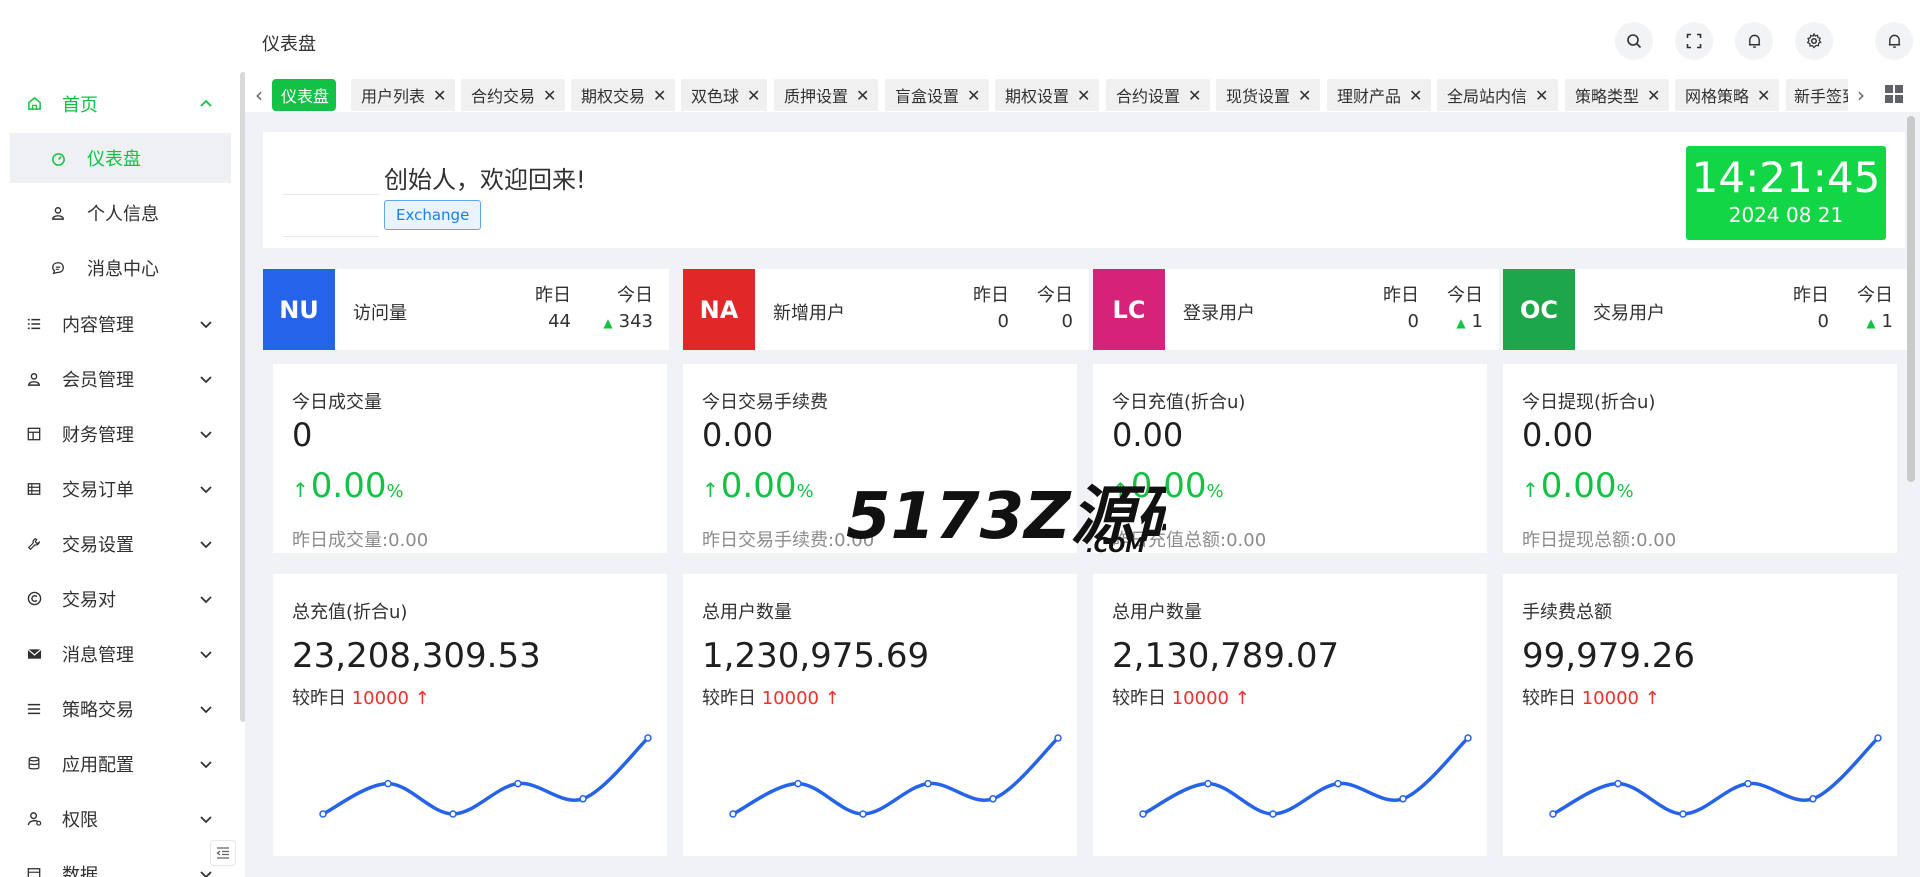  What do you see at coordinates (117, 818) in the screenshot?
I see `sidebar-item-permissions: 权限` at bounding box center [117, 818].